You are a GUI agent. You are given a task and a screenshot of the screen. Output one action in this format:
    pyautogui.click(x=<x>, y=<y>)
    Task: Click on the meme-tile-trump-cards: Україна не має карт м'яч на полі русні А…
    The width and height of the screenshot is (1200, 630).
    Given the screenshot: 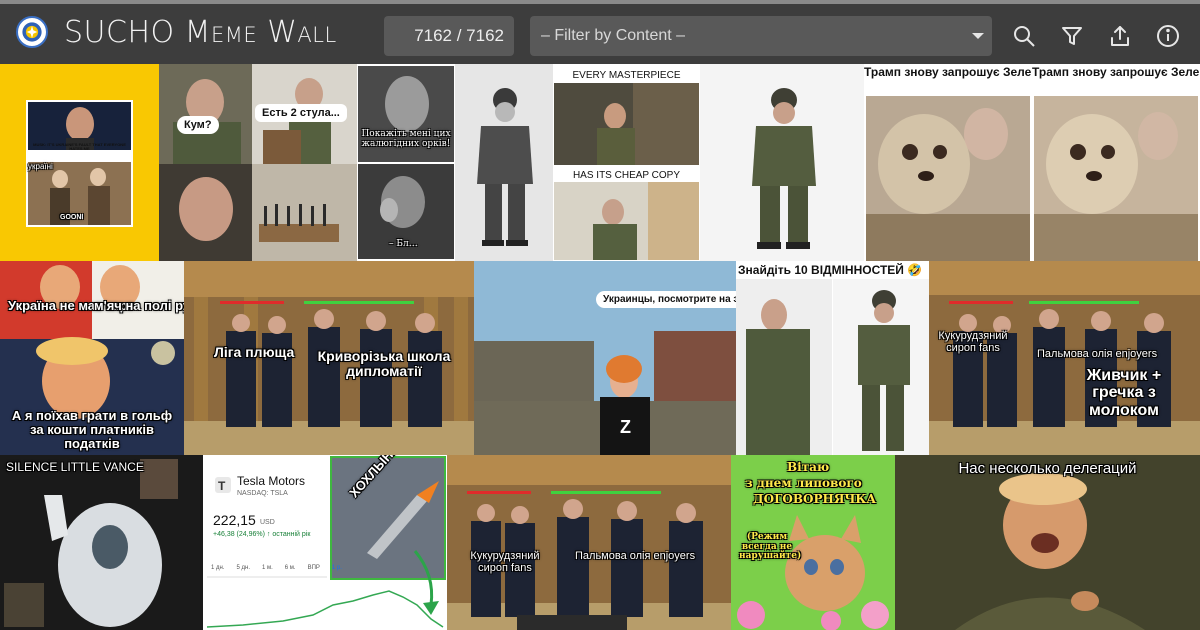 What is the action you would take?
    pyautogui.click(x=92, y=358)
    